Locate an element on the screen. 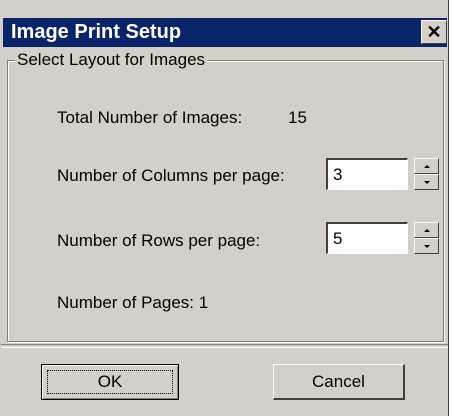 The height and width of the screenshot is (416, 453). ok-button: OK is located at coordinates (110, 382).